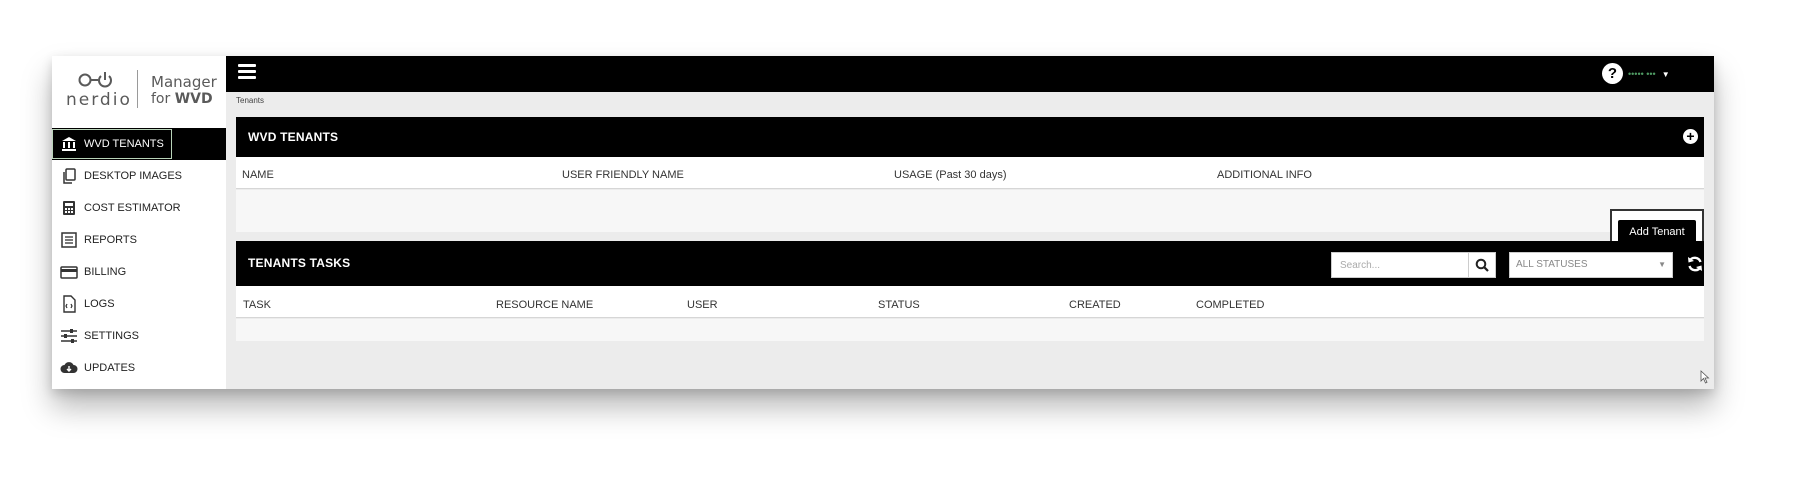 This screenshot has height=495, width=1806. Describe the element at coordinates (1264, 175) in the screenshot. I see `column-additional-info: ADDITIONAL INFO` at that location.